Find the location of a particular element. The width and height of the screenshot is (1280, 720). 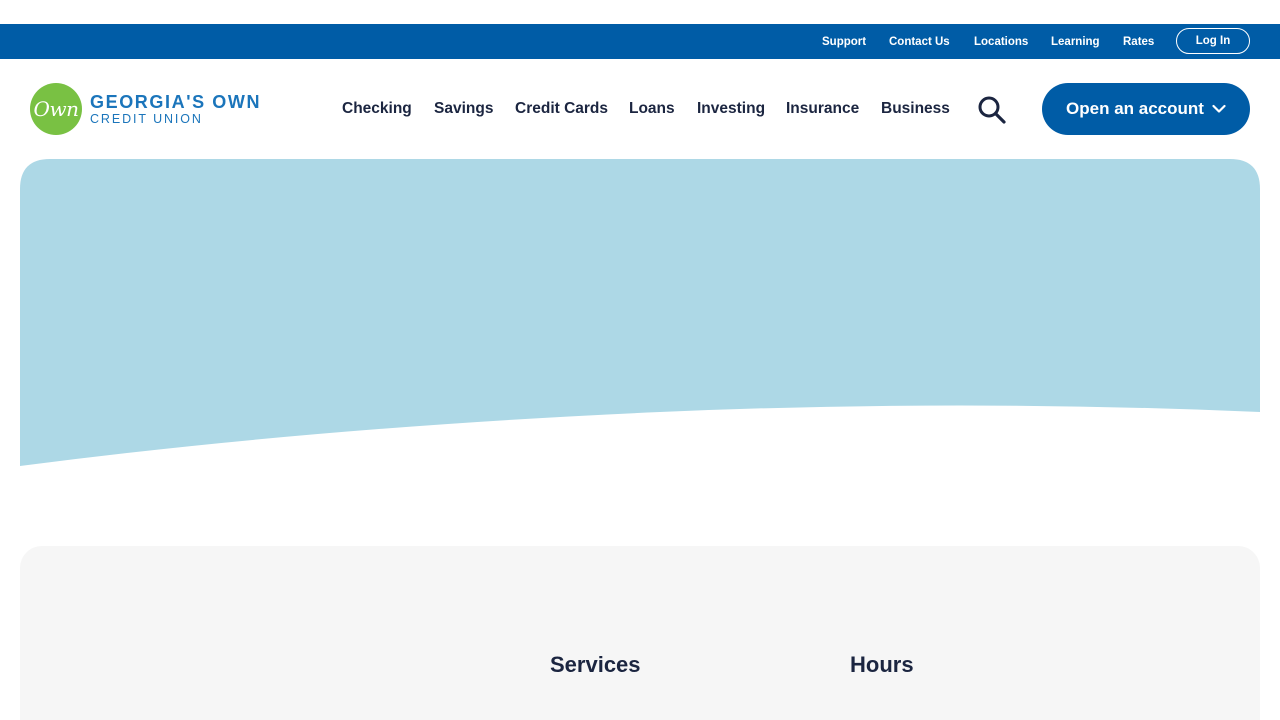

nav-item-investing: Investing is located at coordinates (731, 109).